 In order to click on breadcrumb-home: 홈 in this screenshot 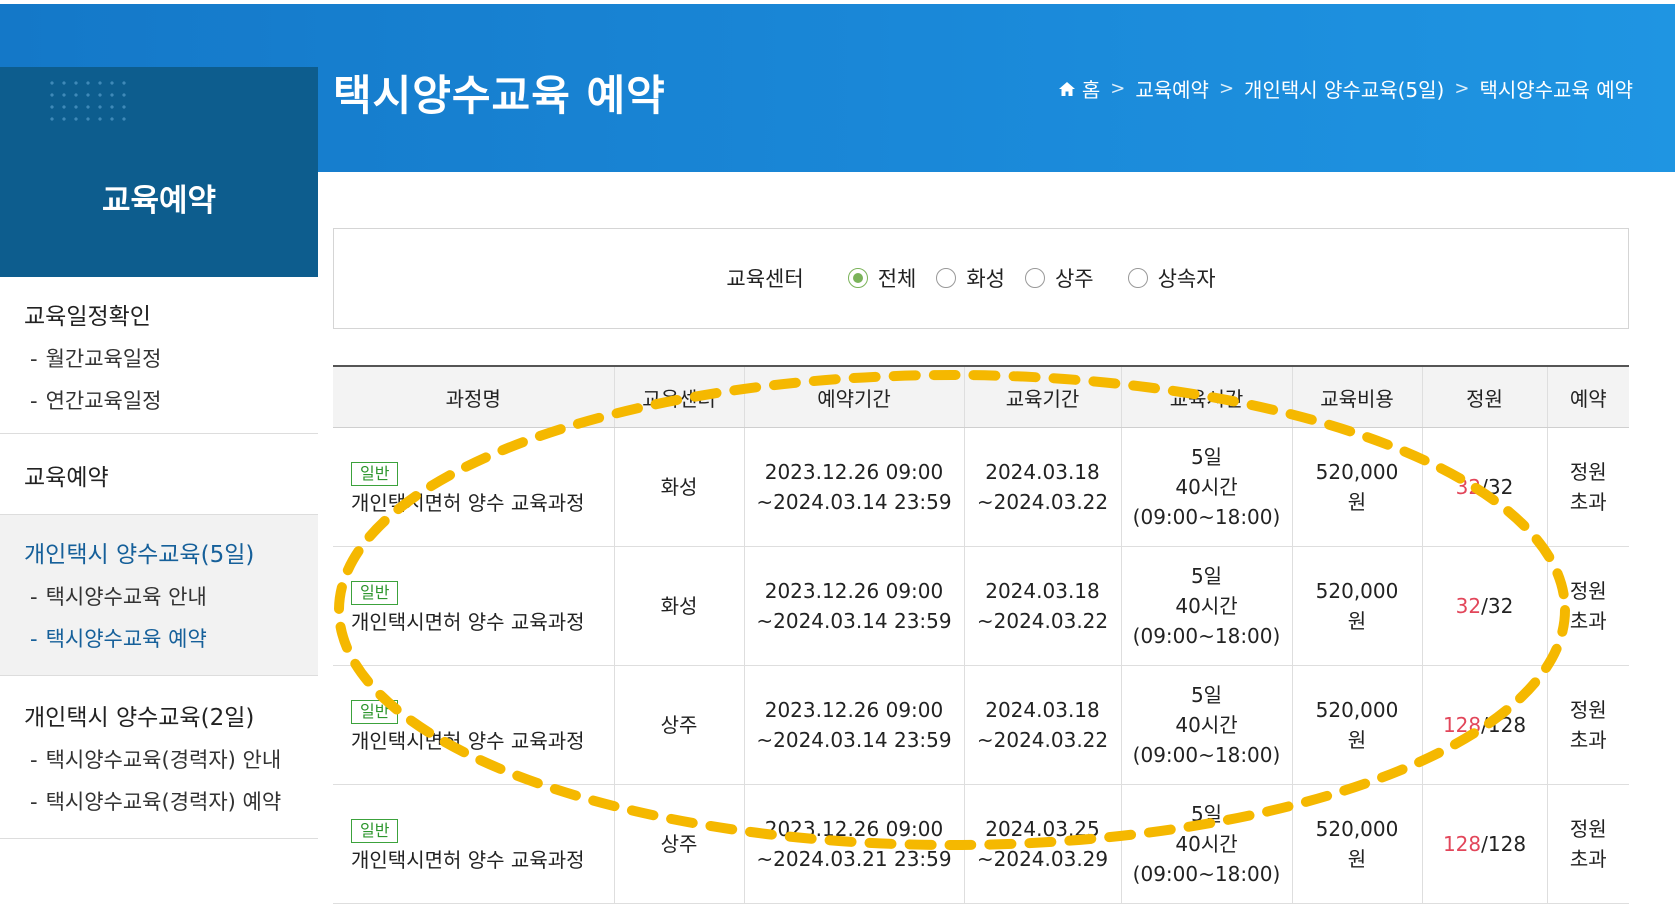, I will do `click(1079, 88)`.